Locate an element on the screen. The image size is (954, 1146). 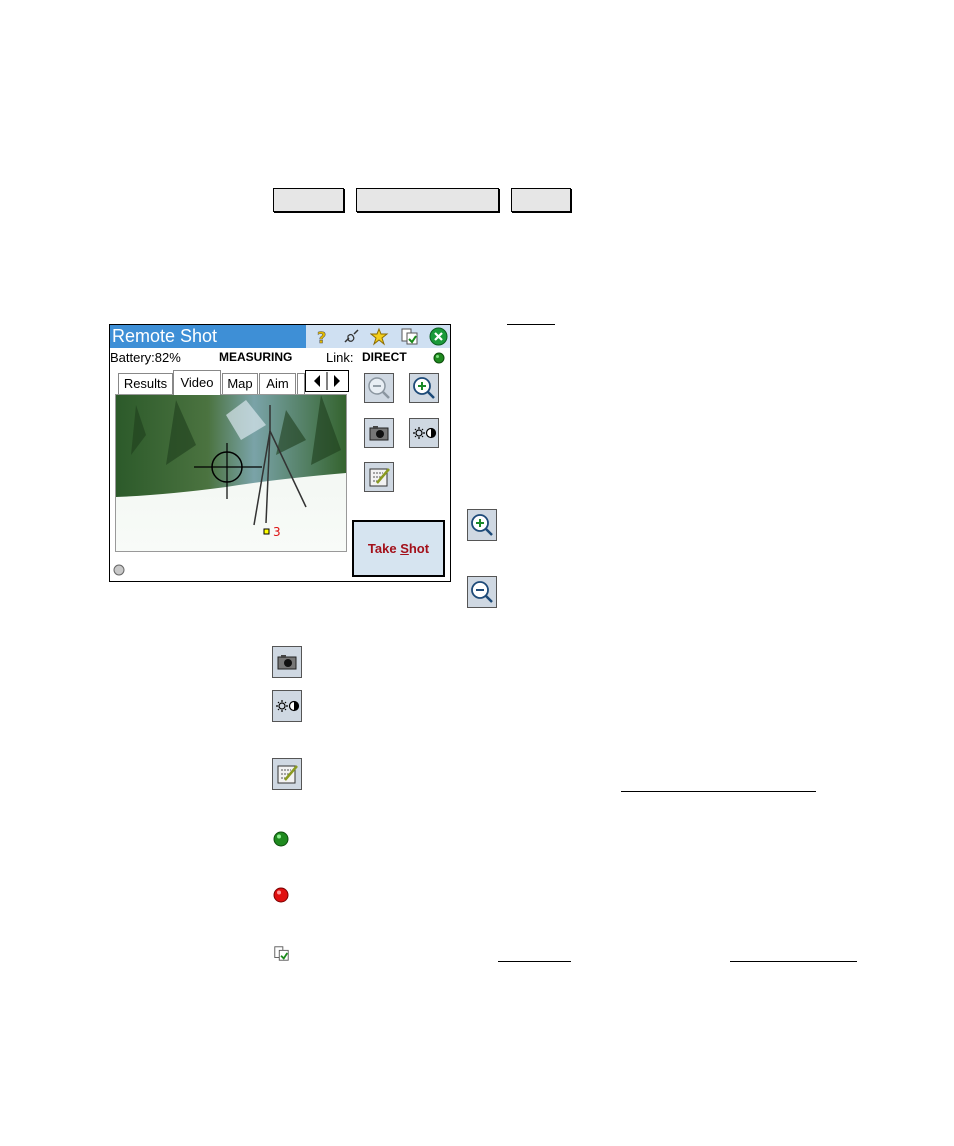
link-error-icon is located at coordinates (281, 895).